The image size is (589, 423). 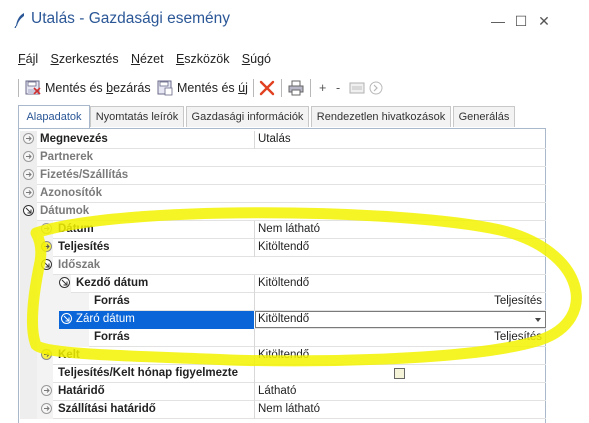 What do you see at coordinates (521, 21) in the screenshot?
I see `maximize-button: ☐` at bounding box center [521, 21].